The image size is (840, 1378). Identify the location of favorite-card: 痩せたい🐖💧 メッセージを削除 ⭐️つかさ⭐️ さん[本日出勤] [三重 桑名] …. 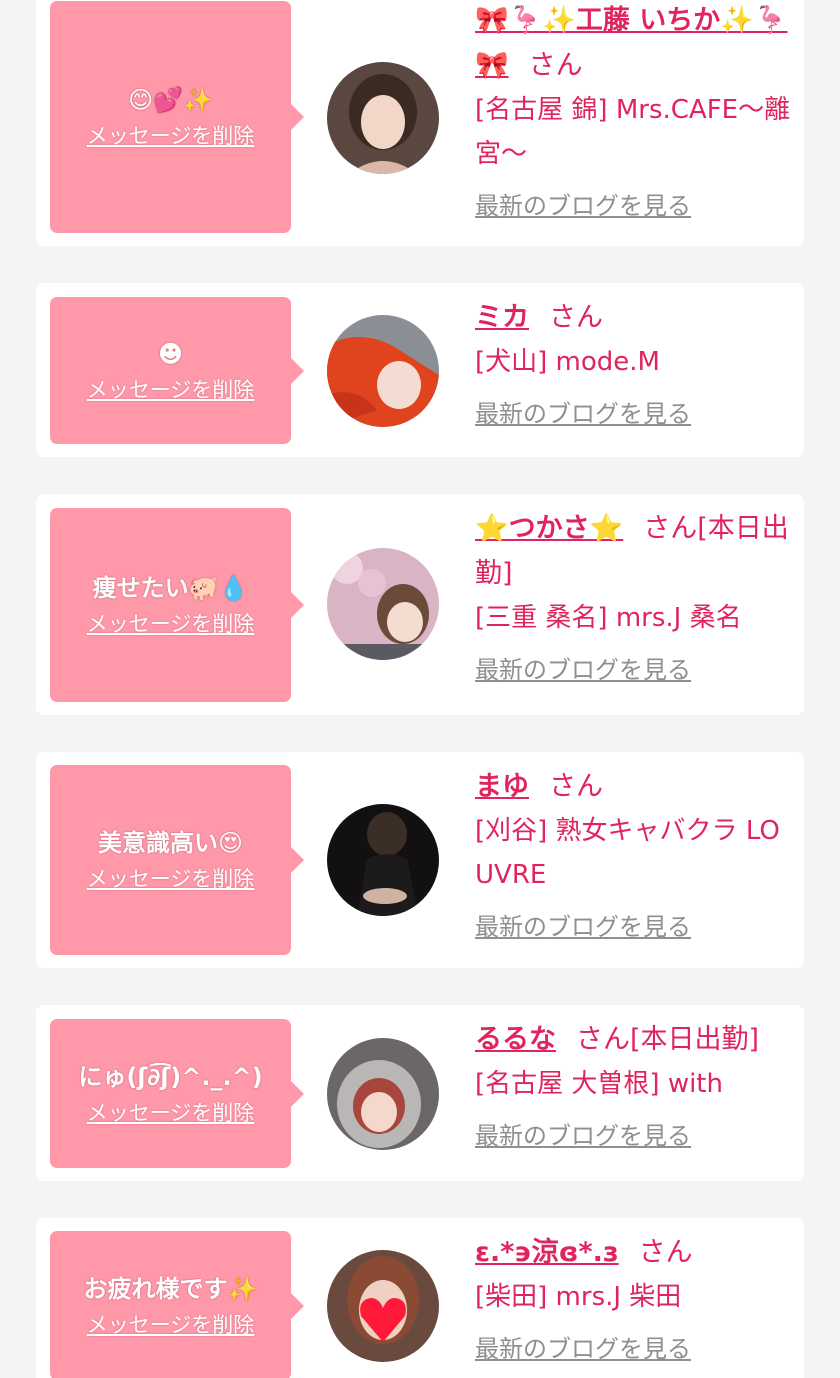
(420, 604).